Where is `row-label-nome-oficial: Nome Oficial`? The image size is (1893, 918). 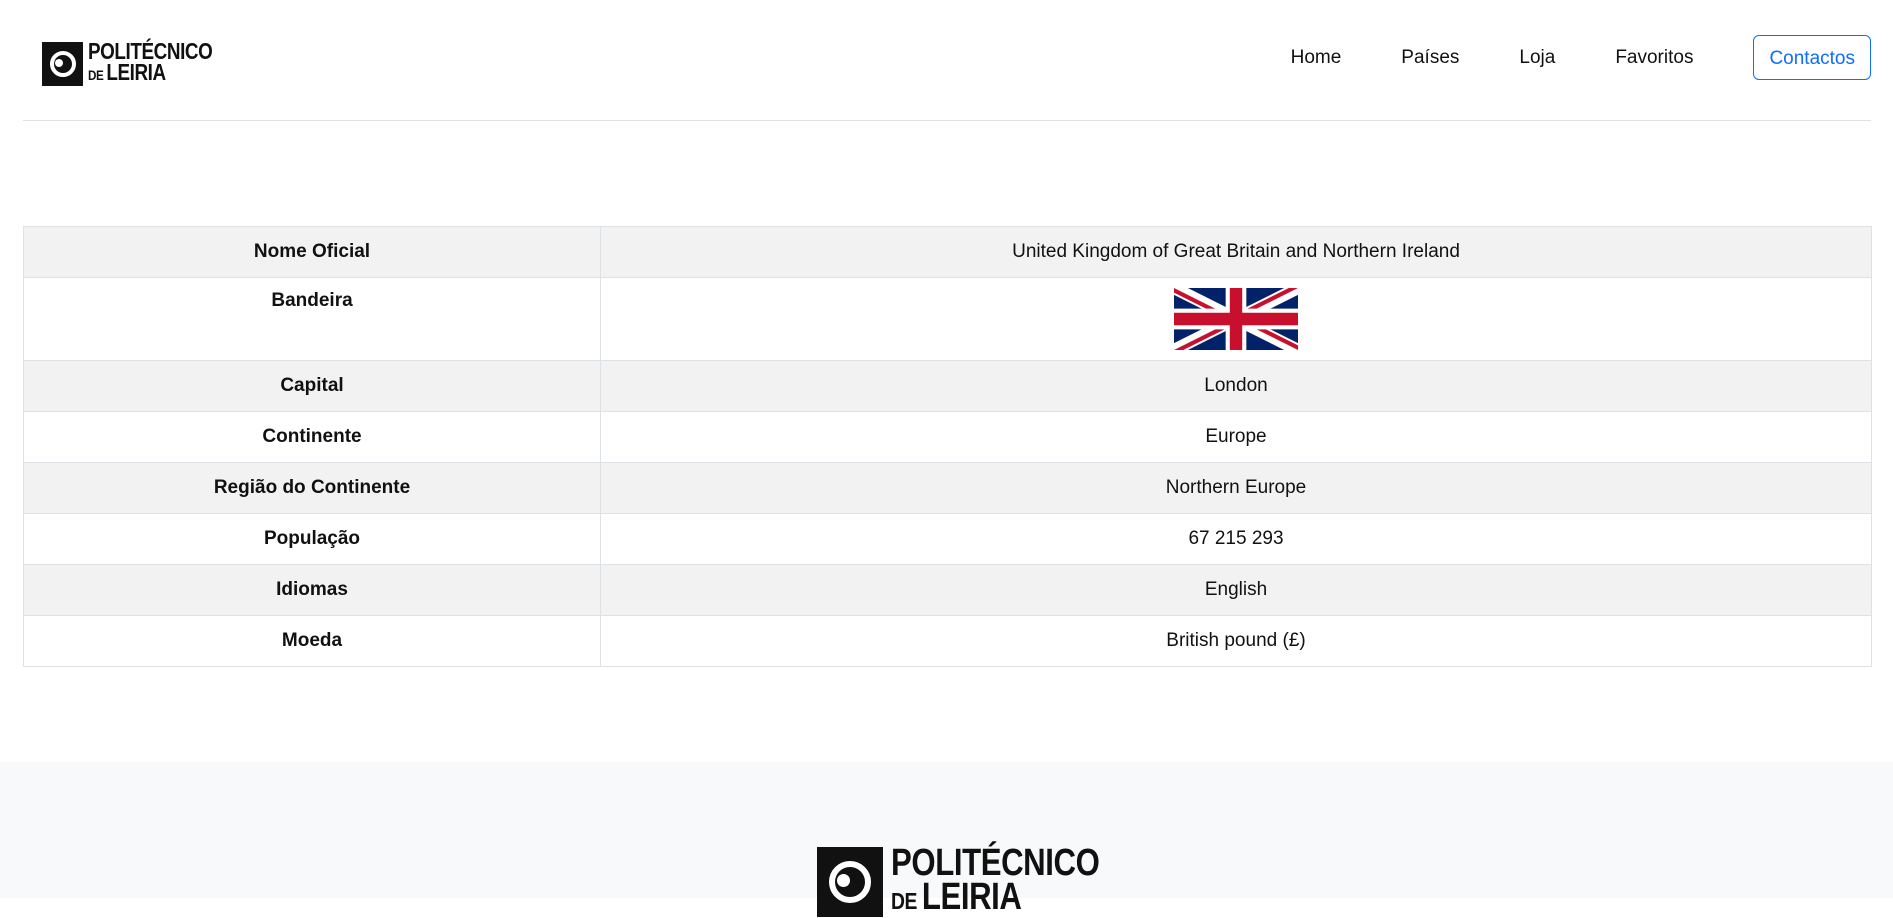 row-label-nome-oficial: Nome Oficial is located at coordinates (312, 252).